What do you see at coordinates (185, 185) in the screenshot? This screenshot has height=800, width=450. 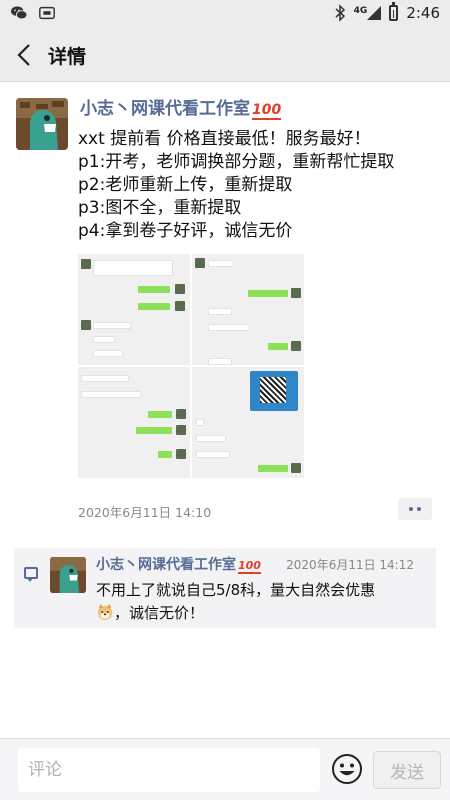 I see `post-line: p2:老师重新上传，重新提取` at bounding box center [185, 185].